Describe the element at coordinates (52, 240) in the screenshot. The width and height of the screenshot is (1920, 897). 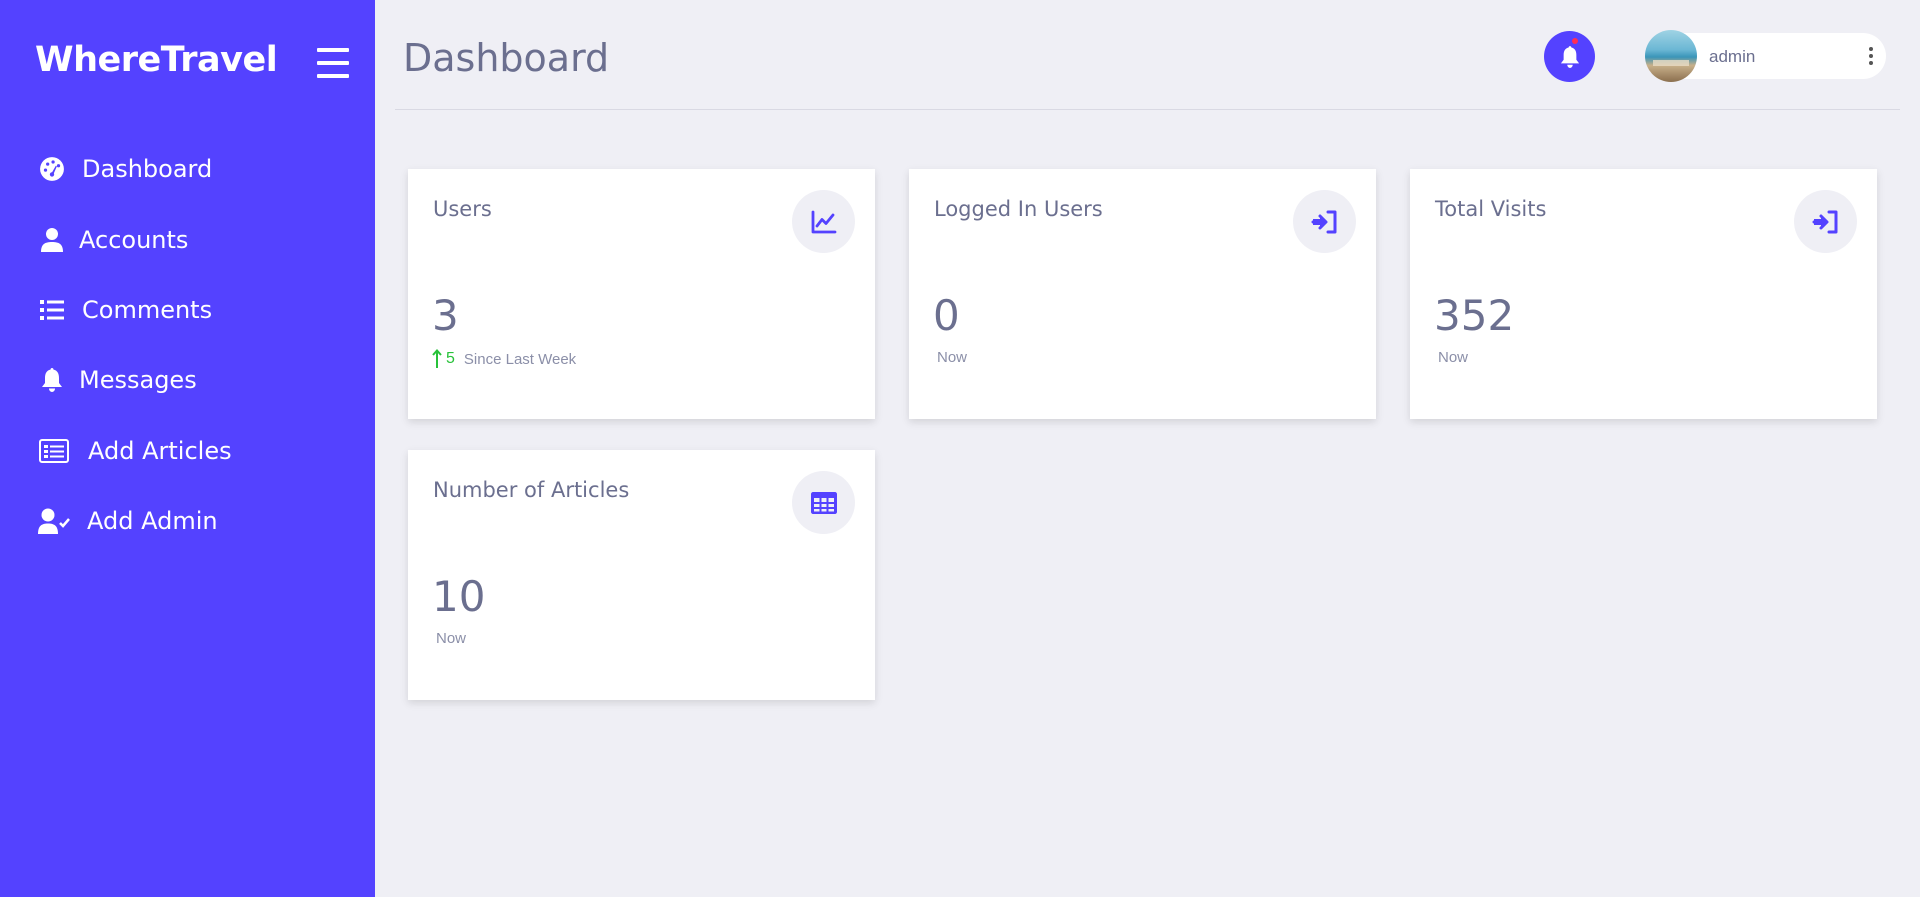
I see `user-icon` at that location.